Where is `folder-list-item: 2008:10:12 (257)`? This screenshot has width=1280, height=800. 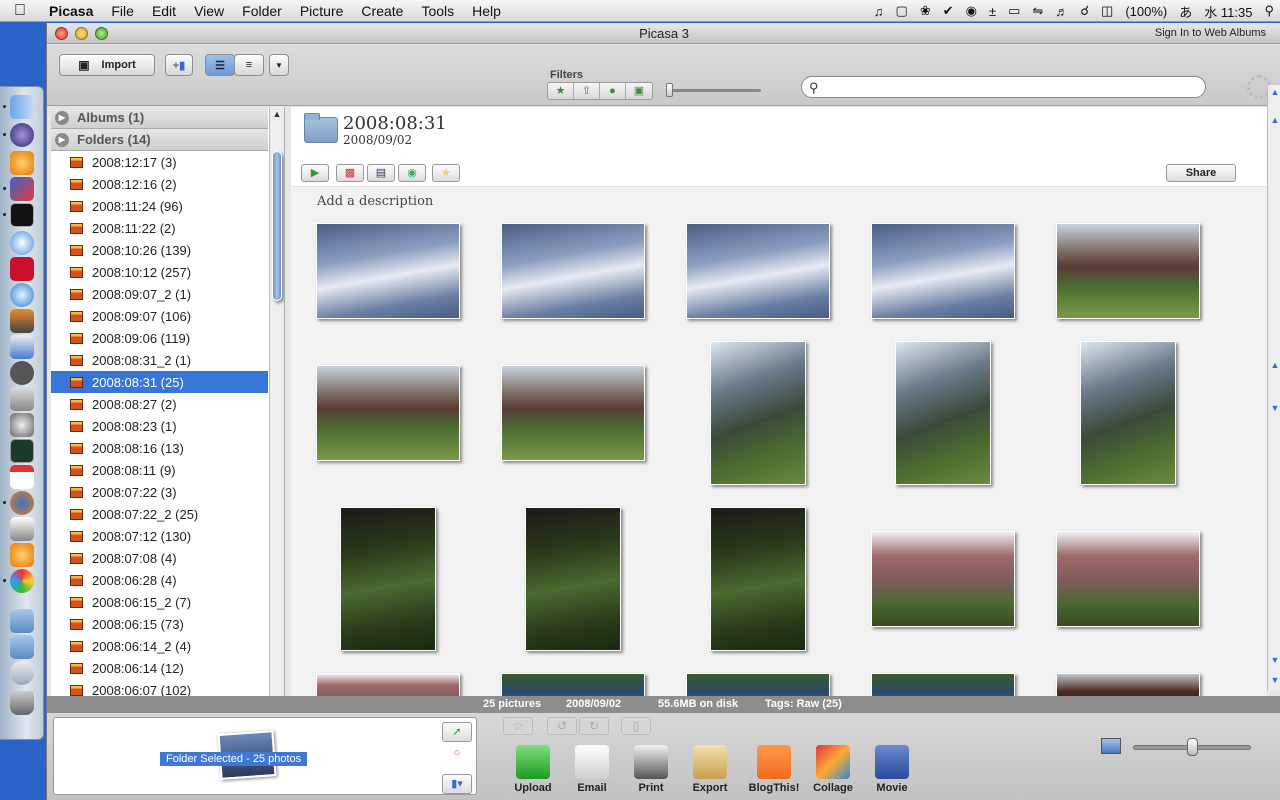
folder-list-item: 2008:10:12 (257) is located at coordinates (159, 272).